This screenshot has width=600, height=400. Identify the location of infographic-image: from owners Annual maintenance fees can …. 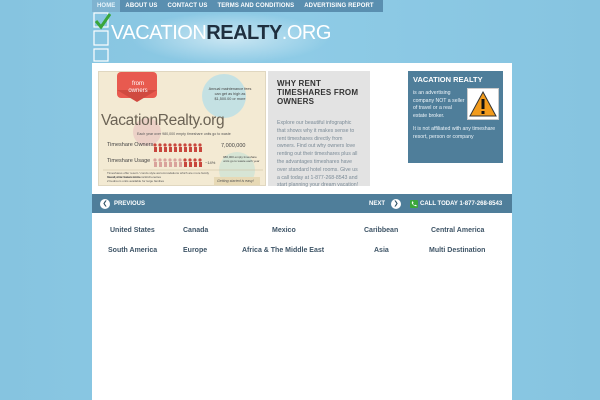
(182, 128).